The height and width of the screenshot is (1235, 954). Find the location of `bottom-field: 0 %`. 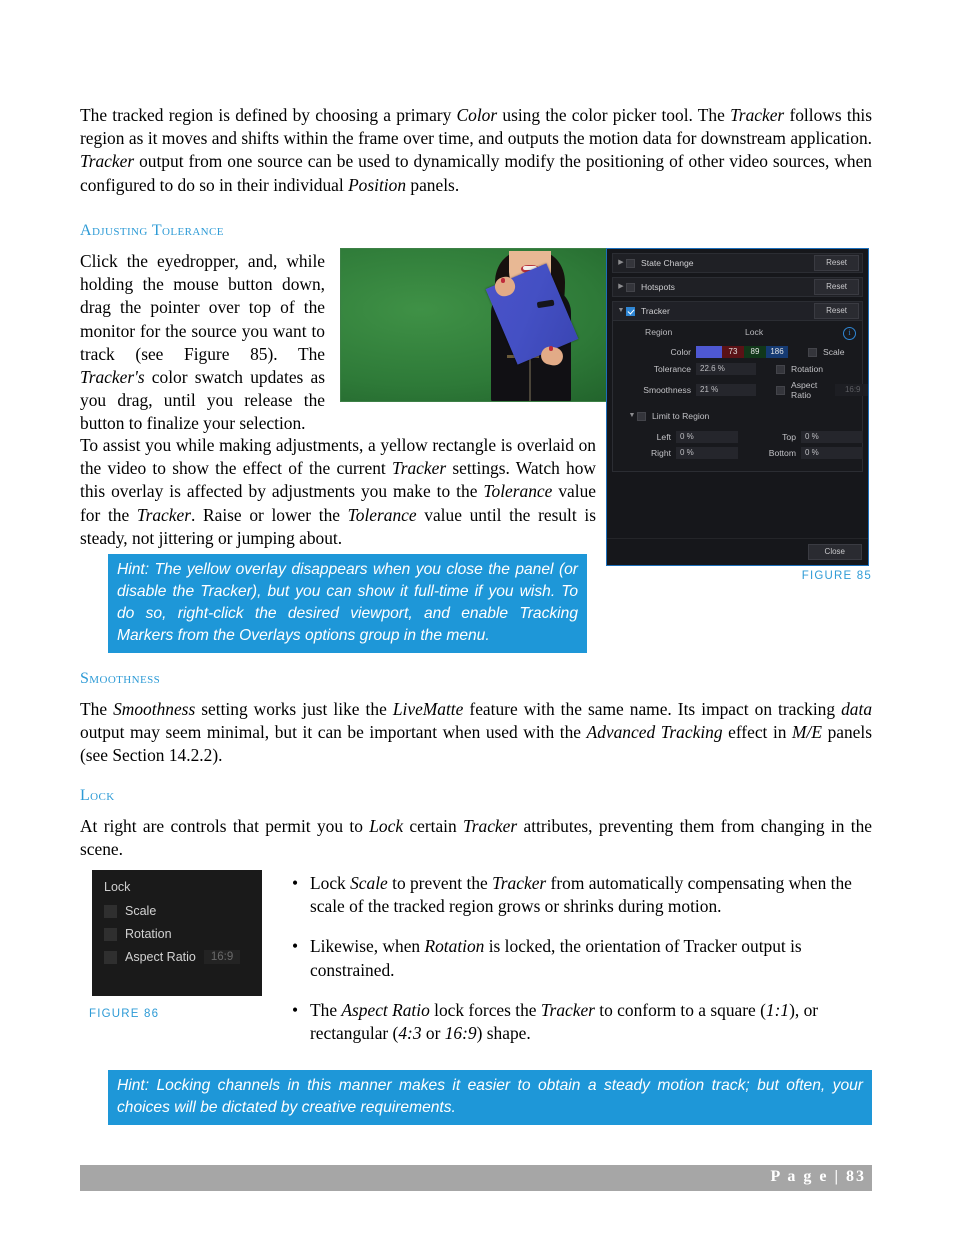

bottom-field: 0 % is located at coordinates (832, 453).